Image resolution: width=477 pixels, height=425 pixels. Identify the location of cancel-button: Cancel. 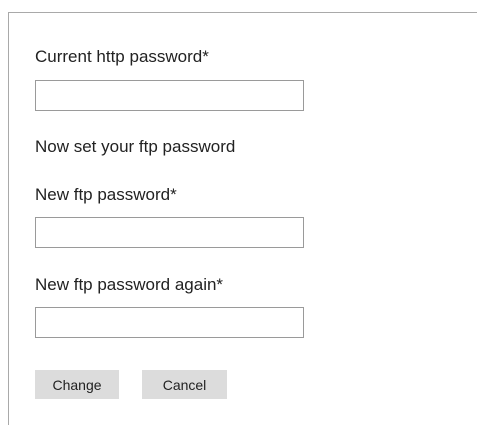
(184, 384).